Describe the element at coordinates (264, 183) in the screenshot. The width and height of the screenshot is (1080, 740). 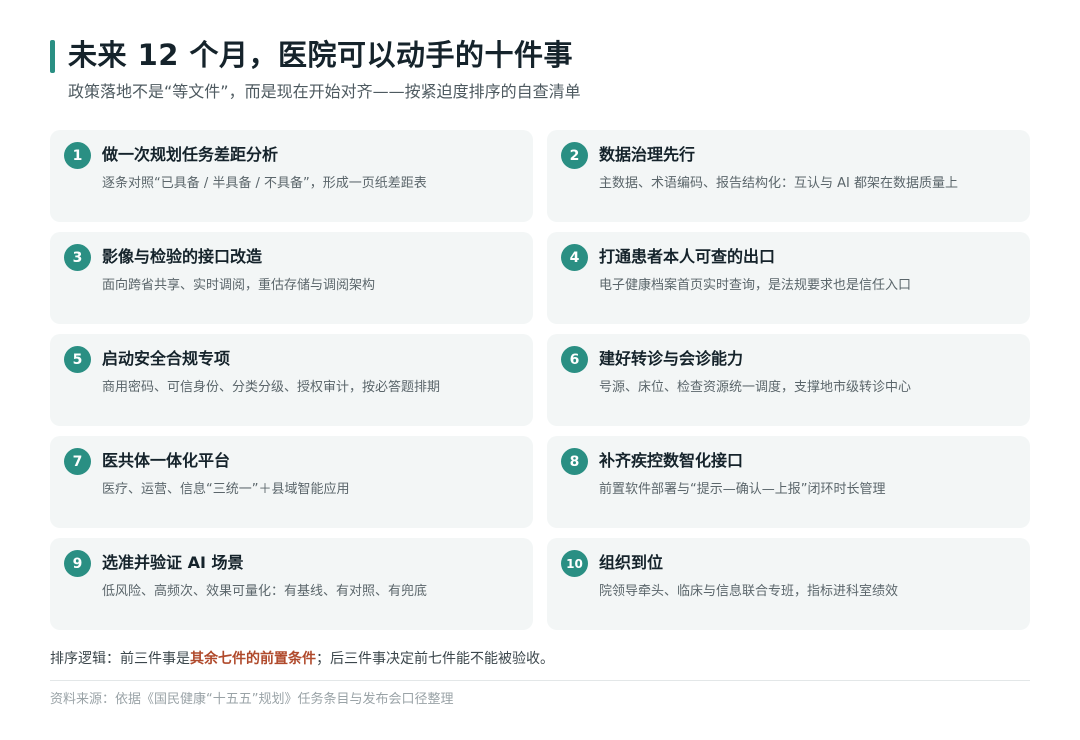
I see `item-description: 逐条对照“已具备 / 半具备 / 不具备”，形成一页纸差距表` at that location.